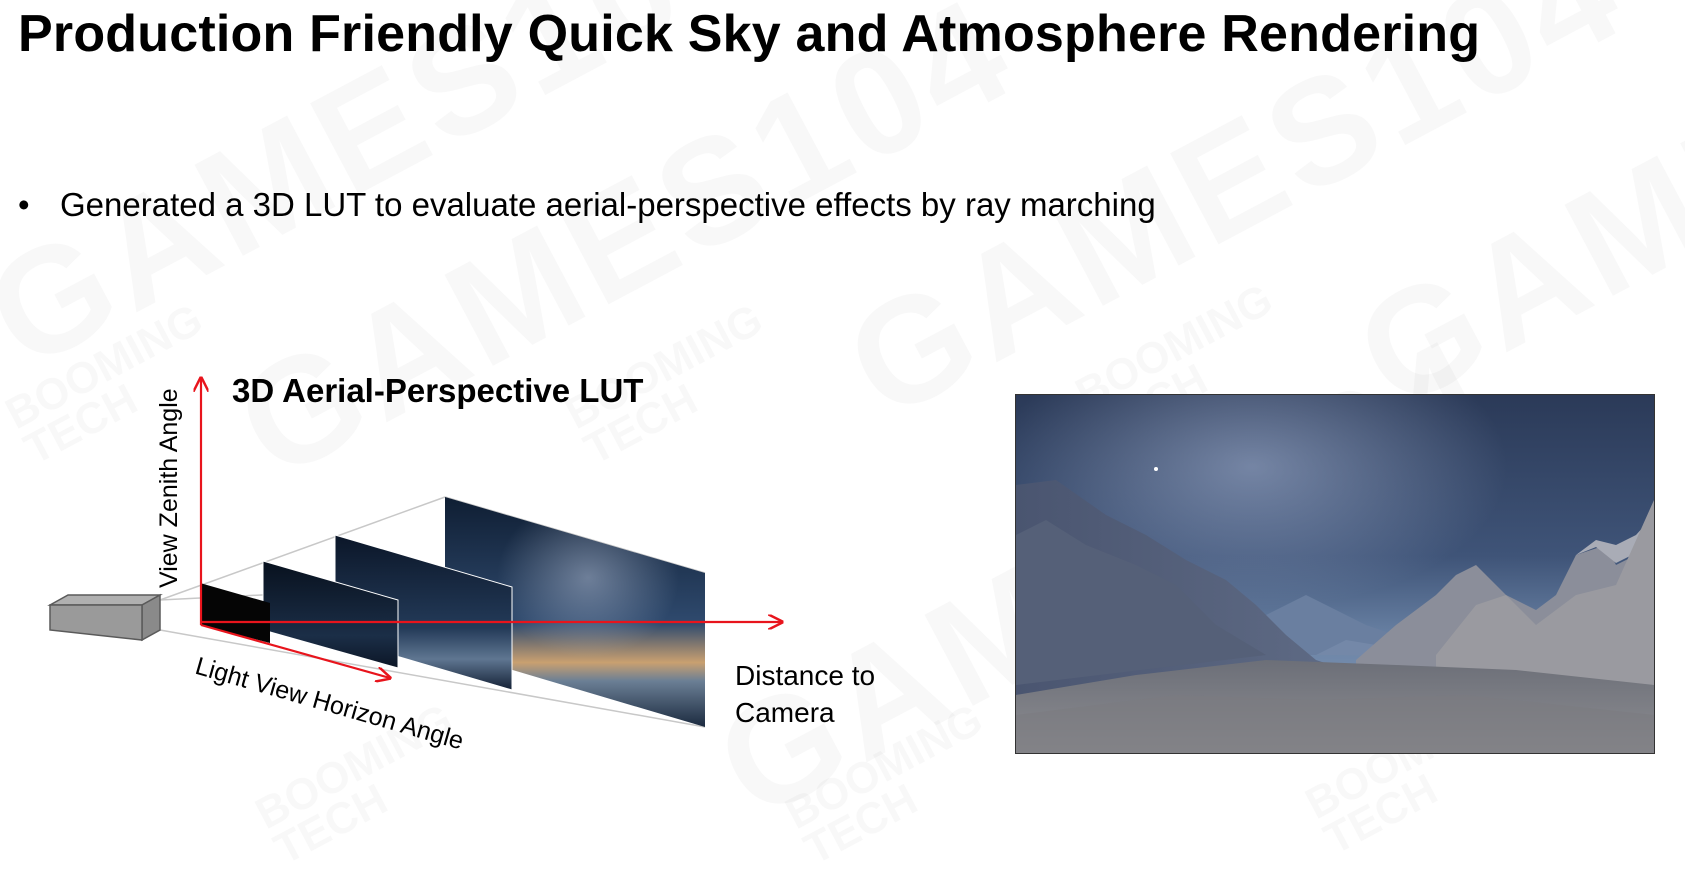 This screenshot has width=1685, height=874. I want to click on camera-box-icon, so click(105, 617).